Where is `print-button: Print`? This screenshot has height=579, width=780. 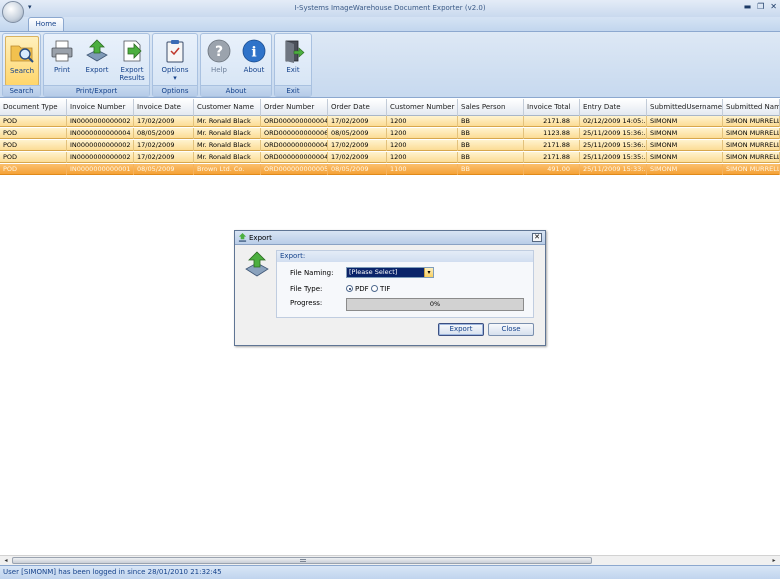 print-button: Print is located at coordinates (62, 61).